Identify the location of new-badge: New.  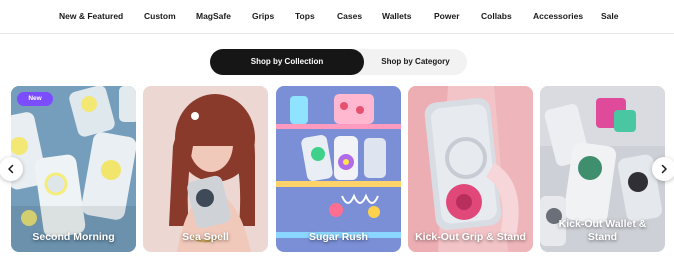
(35, 99).